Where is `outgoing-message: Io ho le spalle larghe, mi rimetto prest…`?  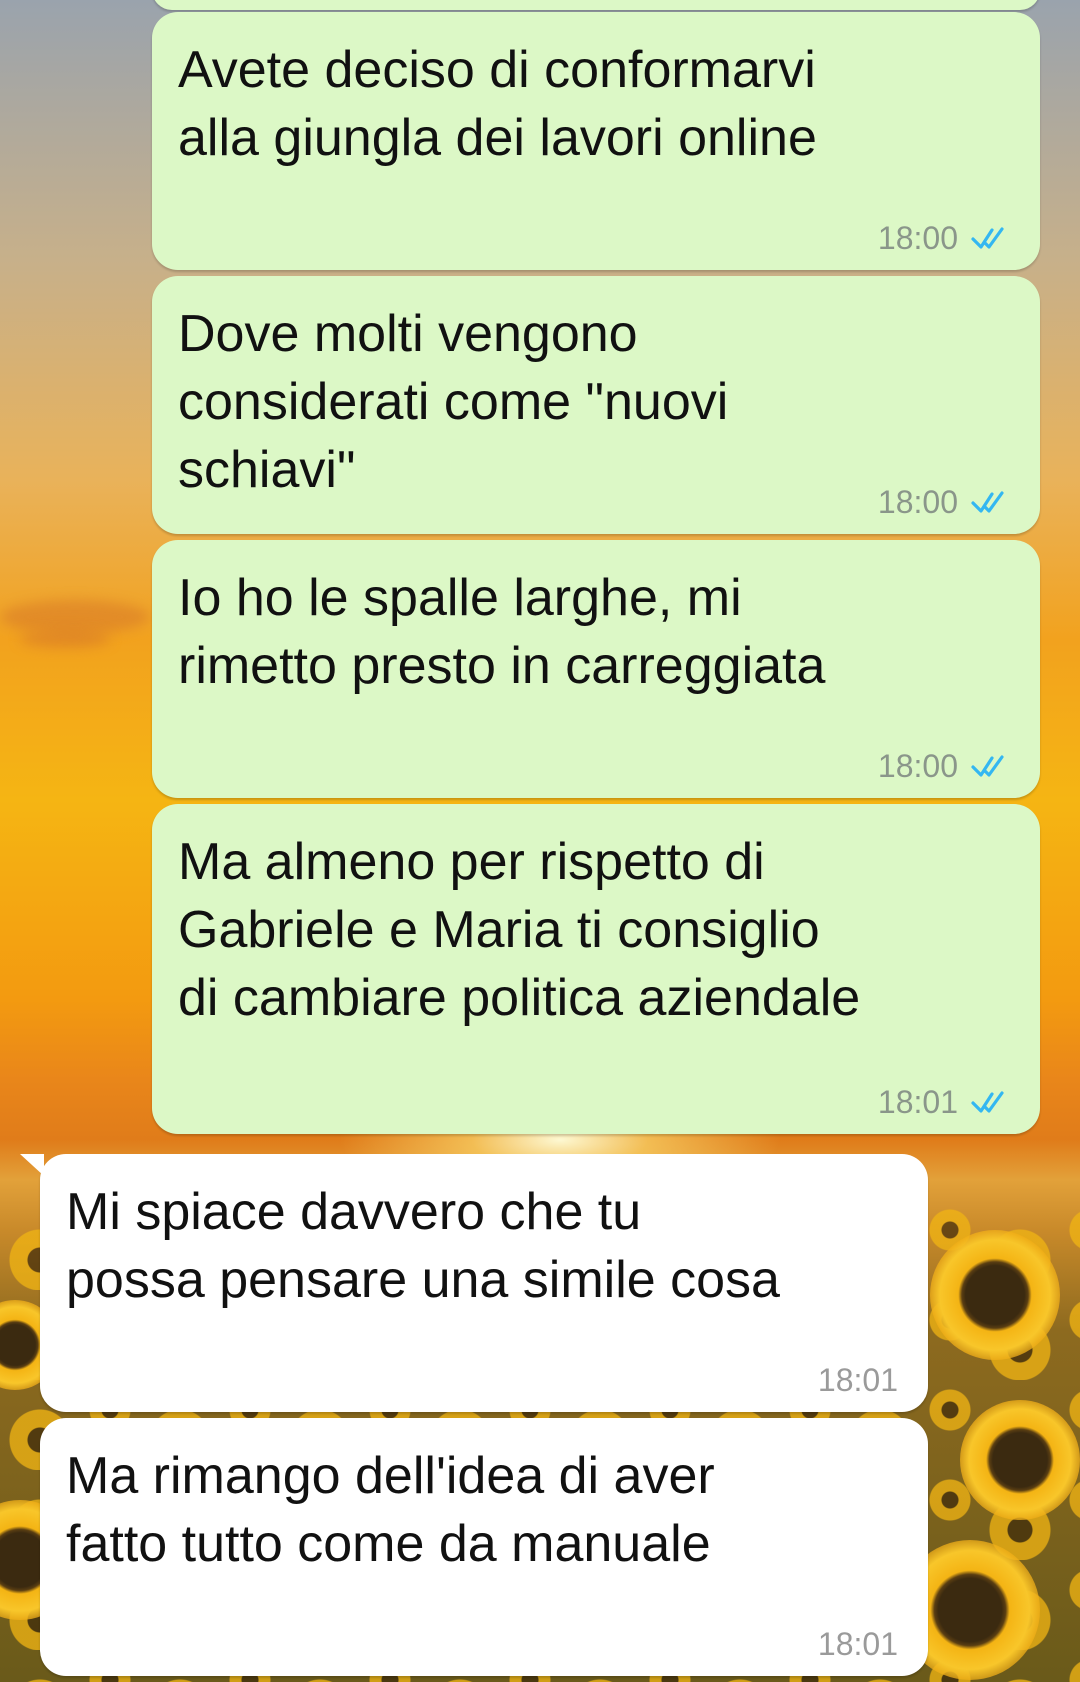
outgoing-message: Io ho le spalle larghe, mi rimetto prest… is located at coordinates (596, 669).